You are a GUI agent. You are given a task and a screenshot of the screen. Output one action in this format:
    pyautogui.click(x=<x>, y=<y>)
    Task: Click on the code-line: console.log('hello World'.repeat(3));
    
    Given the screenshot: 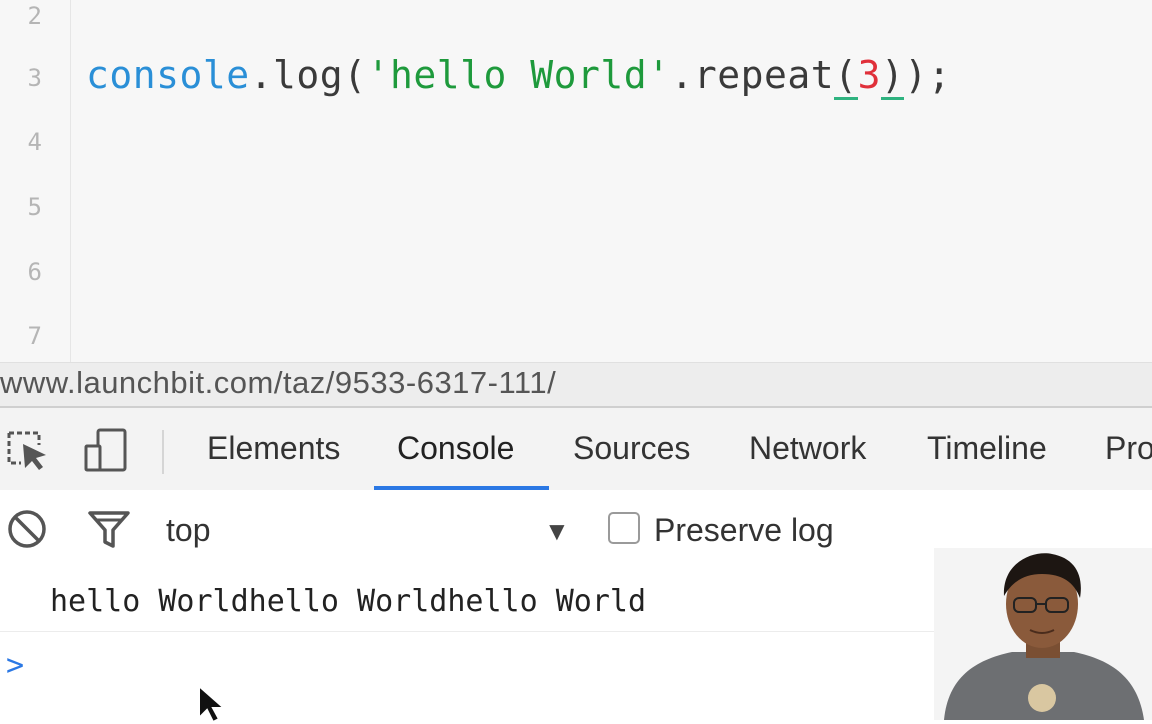 What is the action you would take?
    pyautogui.click(x=519, y=76)
    